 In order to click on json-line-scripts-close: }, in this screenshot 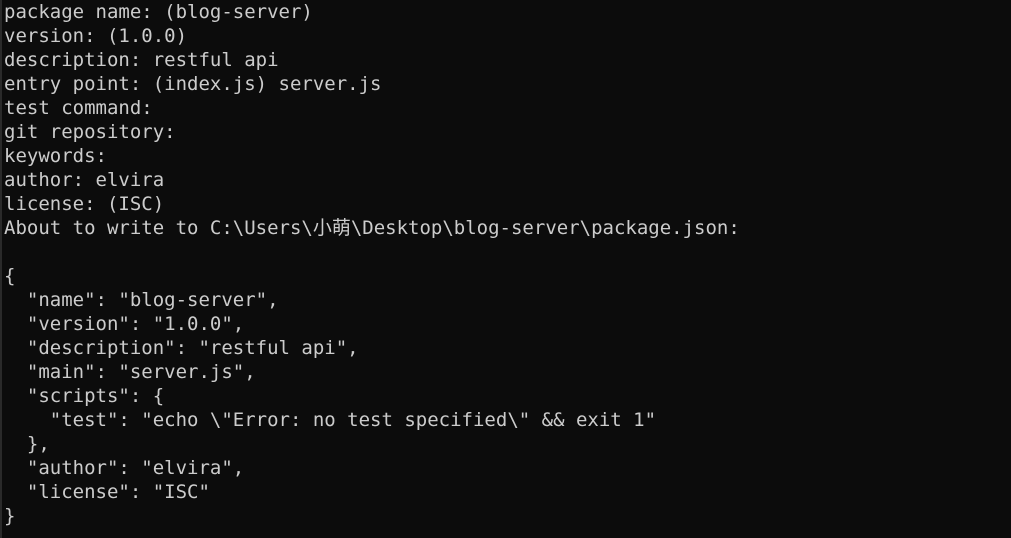, I will do `click(27, 444)`.